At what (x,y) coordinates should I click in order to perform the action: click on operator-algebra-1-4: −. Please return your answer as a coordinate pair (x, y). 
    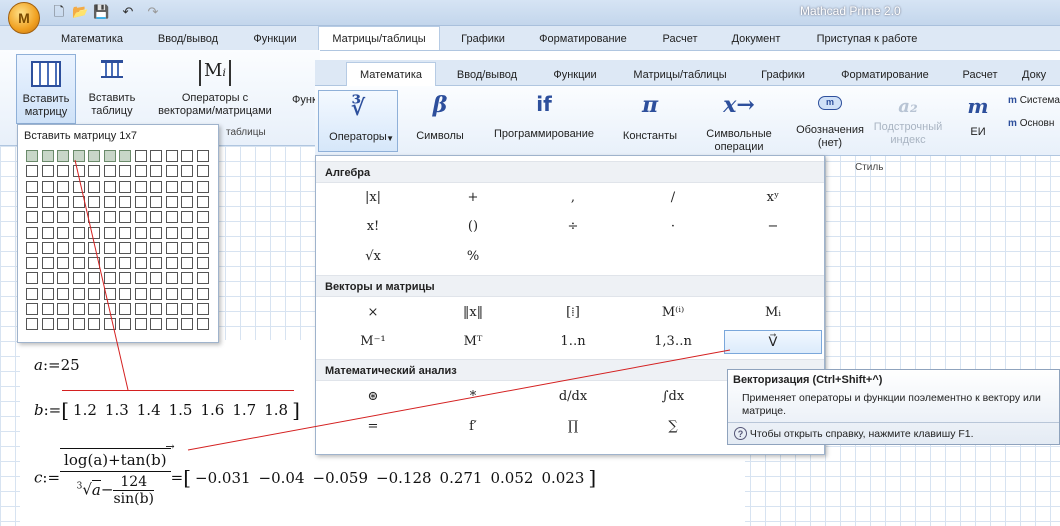
    Looking at the image, I should click on (773, 227).